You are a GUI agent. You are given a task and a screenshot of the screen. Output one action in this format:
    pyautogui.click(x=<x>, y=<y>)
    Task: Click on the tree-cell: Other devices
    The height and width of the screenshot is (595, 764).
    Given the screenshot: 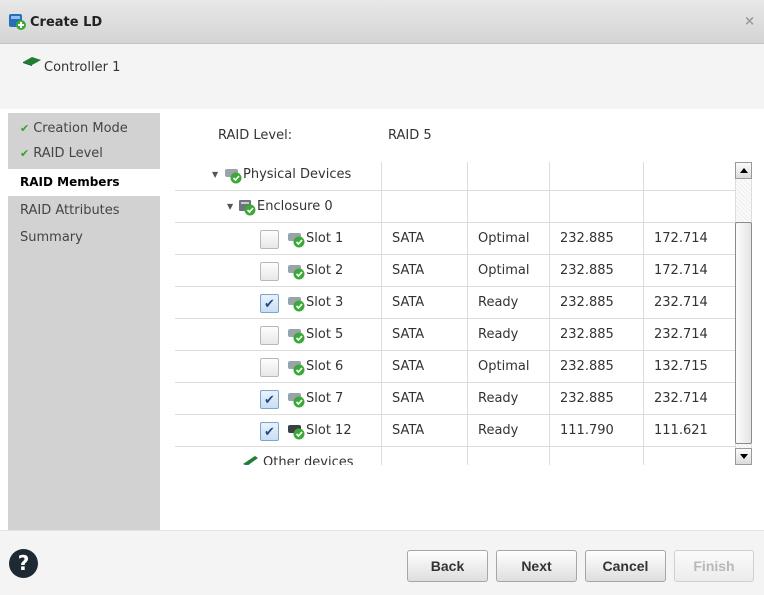 What is the action you would take?
    pyautogui.click(x=278, y=456)
    